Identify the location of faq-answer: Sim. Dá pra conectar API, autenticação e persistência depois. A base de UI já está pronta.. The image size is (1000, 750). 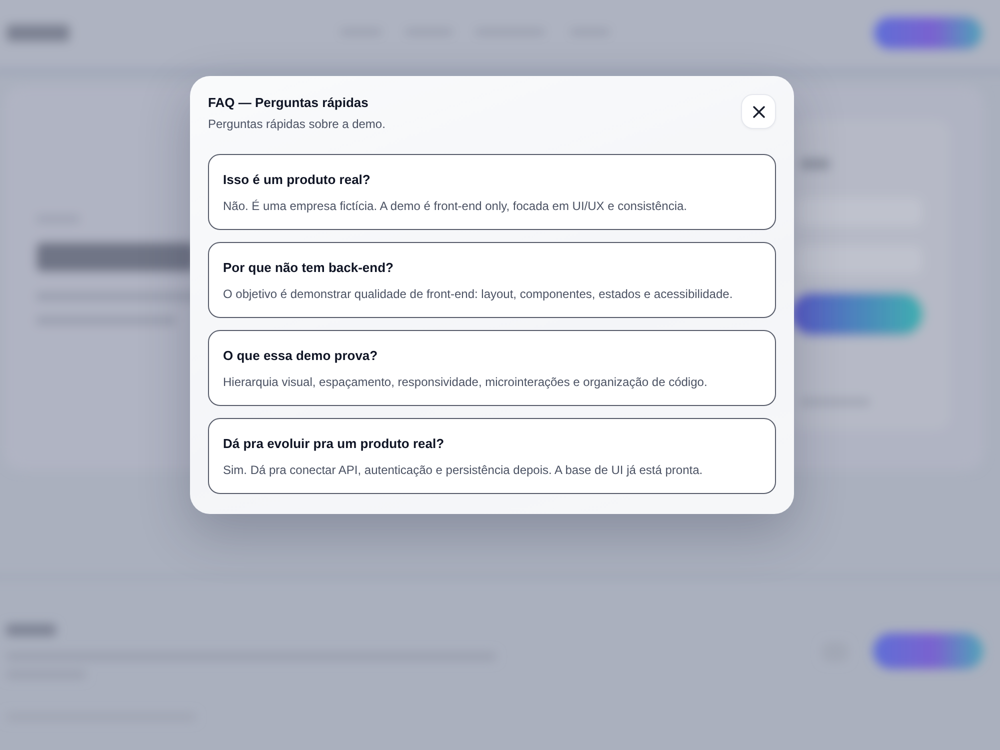
(463, 470).